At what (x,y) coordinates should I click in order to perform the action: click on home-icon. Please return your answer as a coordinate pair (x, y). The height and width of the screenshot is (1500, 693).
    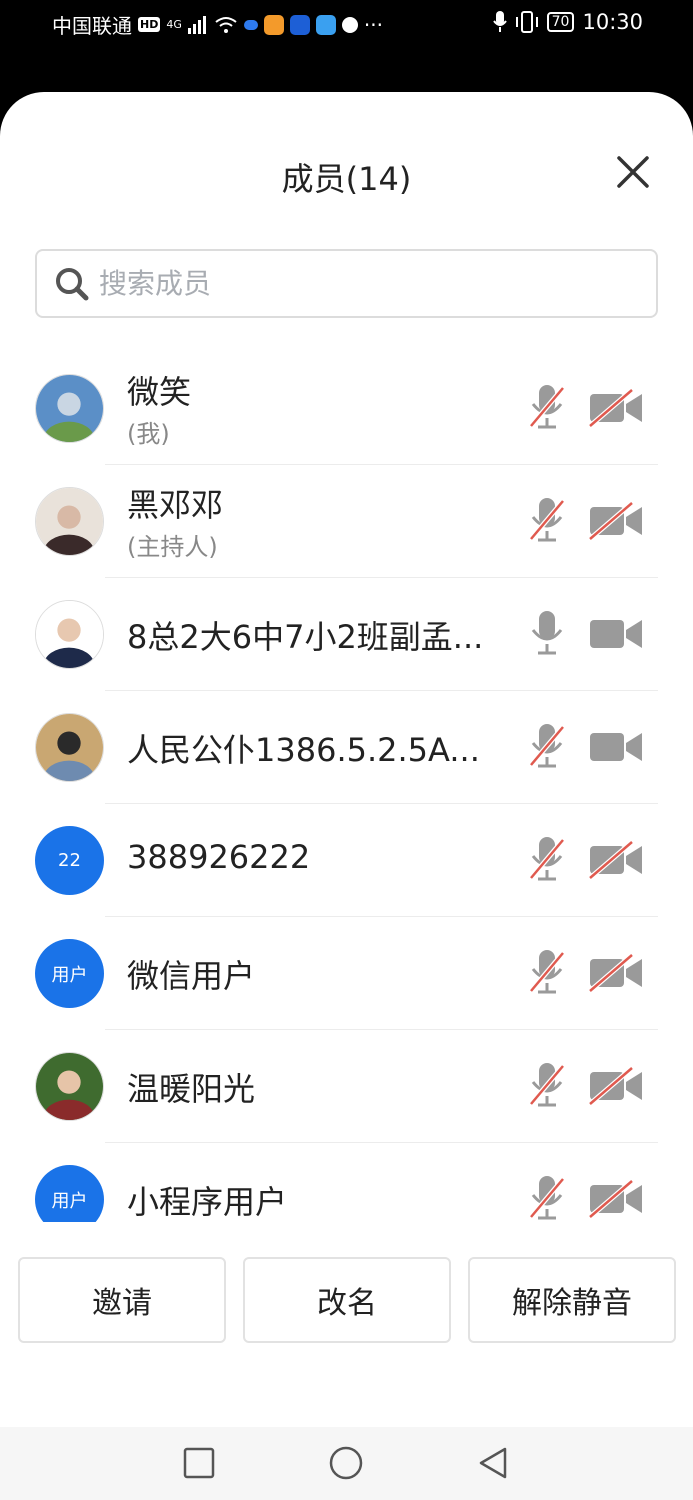
    Looking at the image, I should click on (346, 1463).